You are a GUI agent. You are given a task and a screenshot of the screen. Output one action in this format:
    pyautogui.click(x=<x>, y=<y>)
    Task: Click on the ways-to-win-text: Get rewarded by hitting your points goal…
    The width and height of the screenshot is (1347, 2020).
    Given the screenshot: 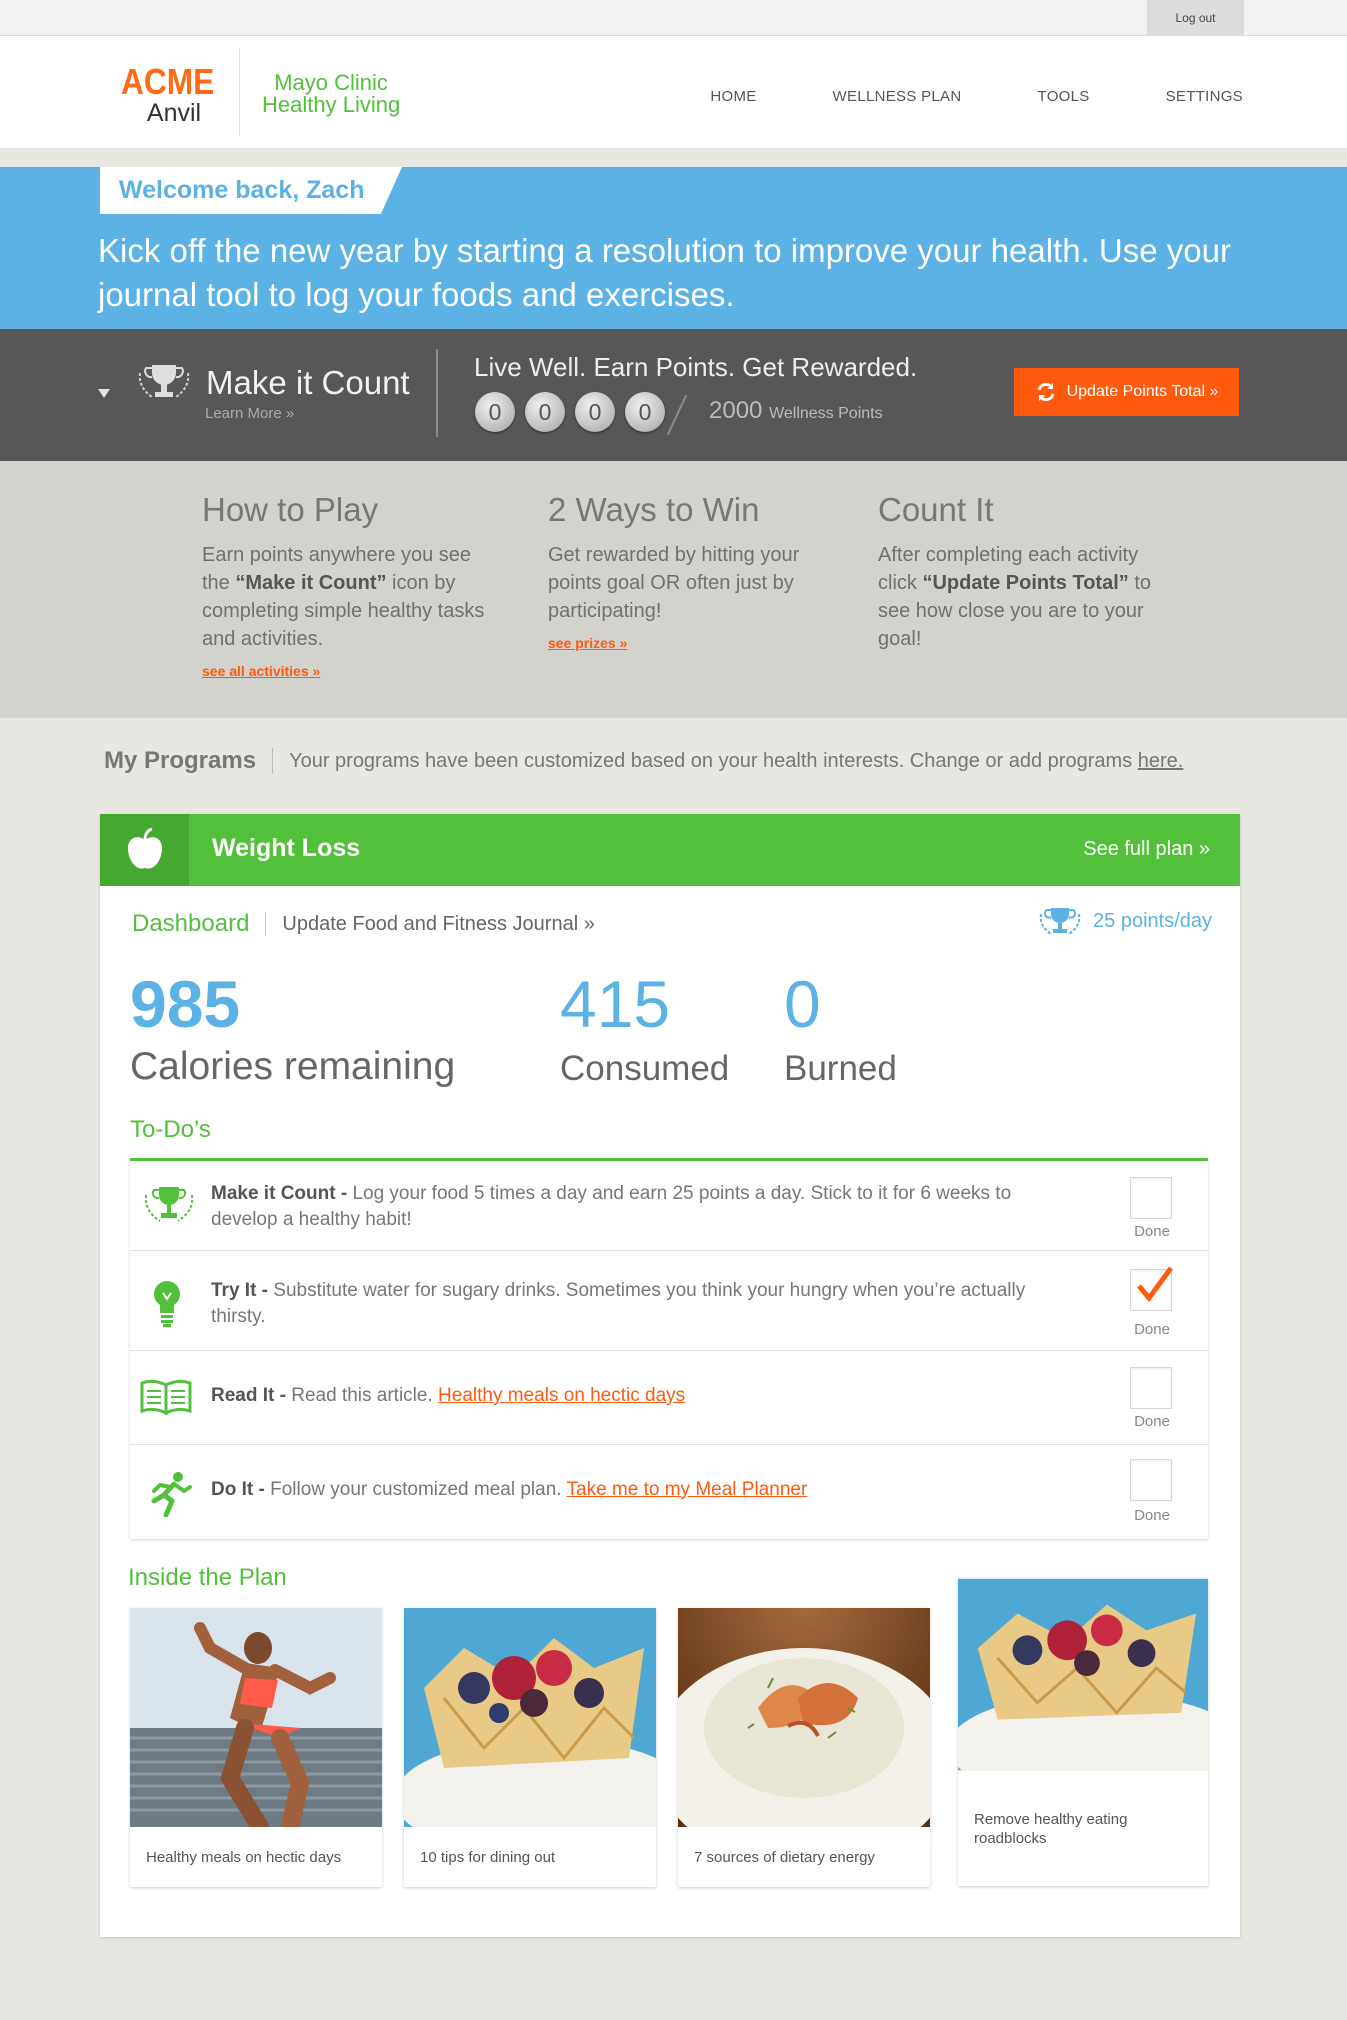 What is the action you would take?
    pyautogui.click(x=674, y=583)
    